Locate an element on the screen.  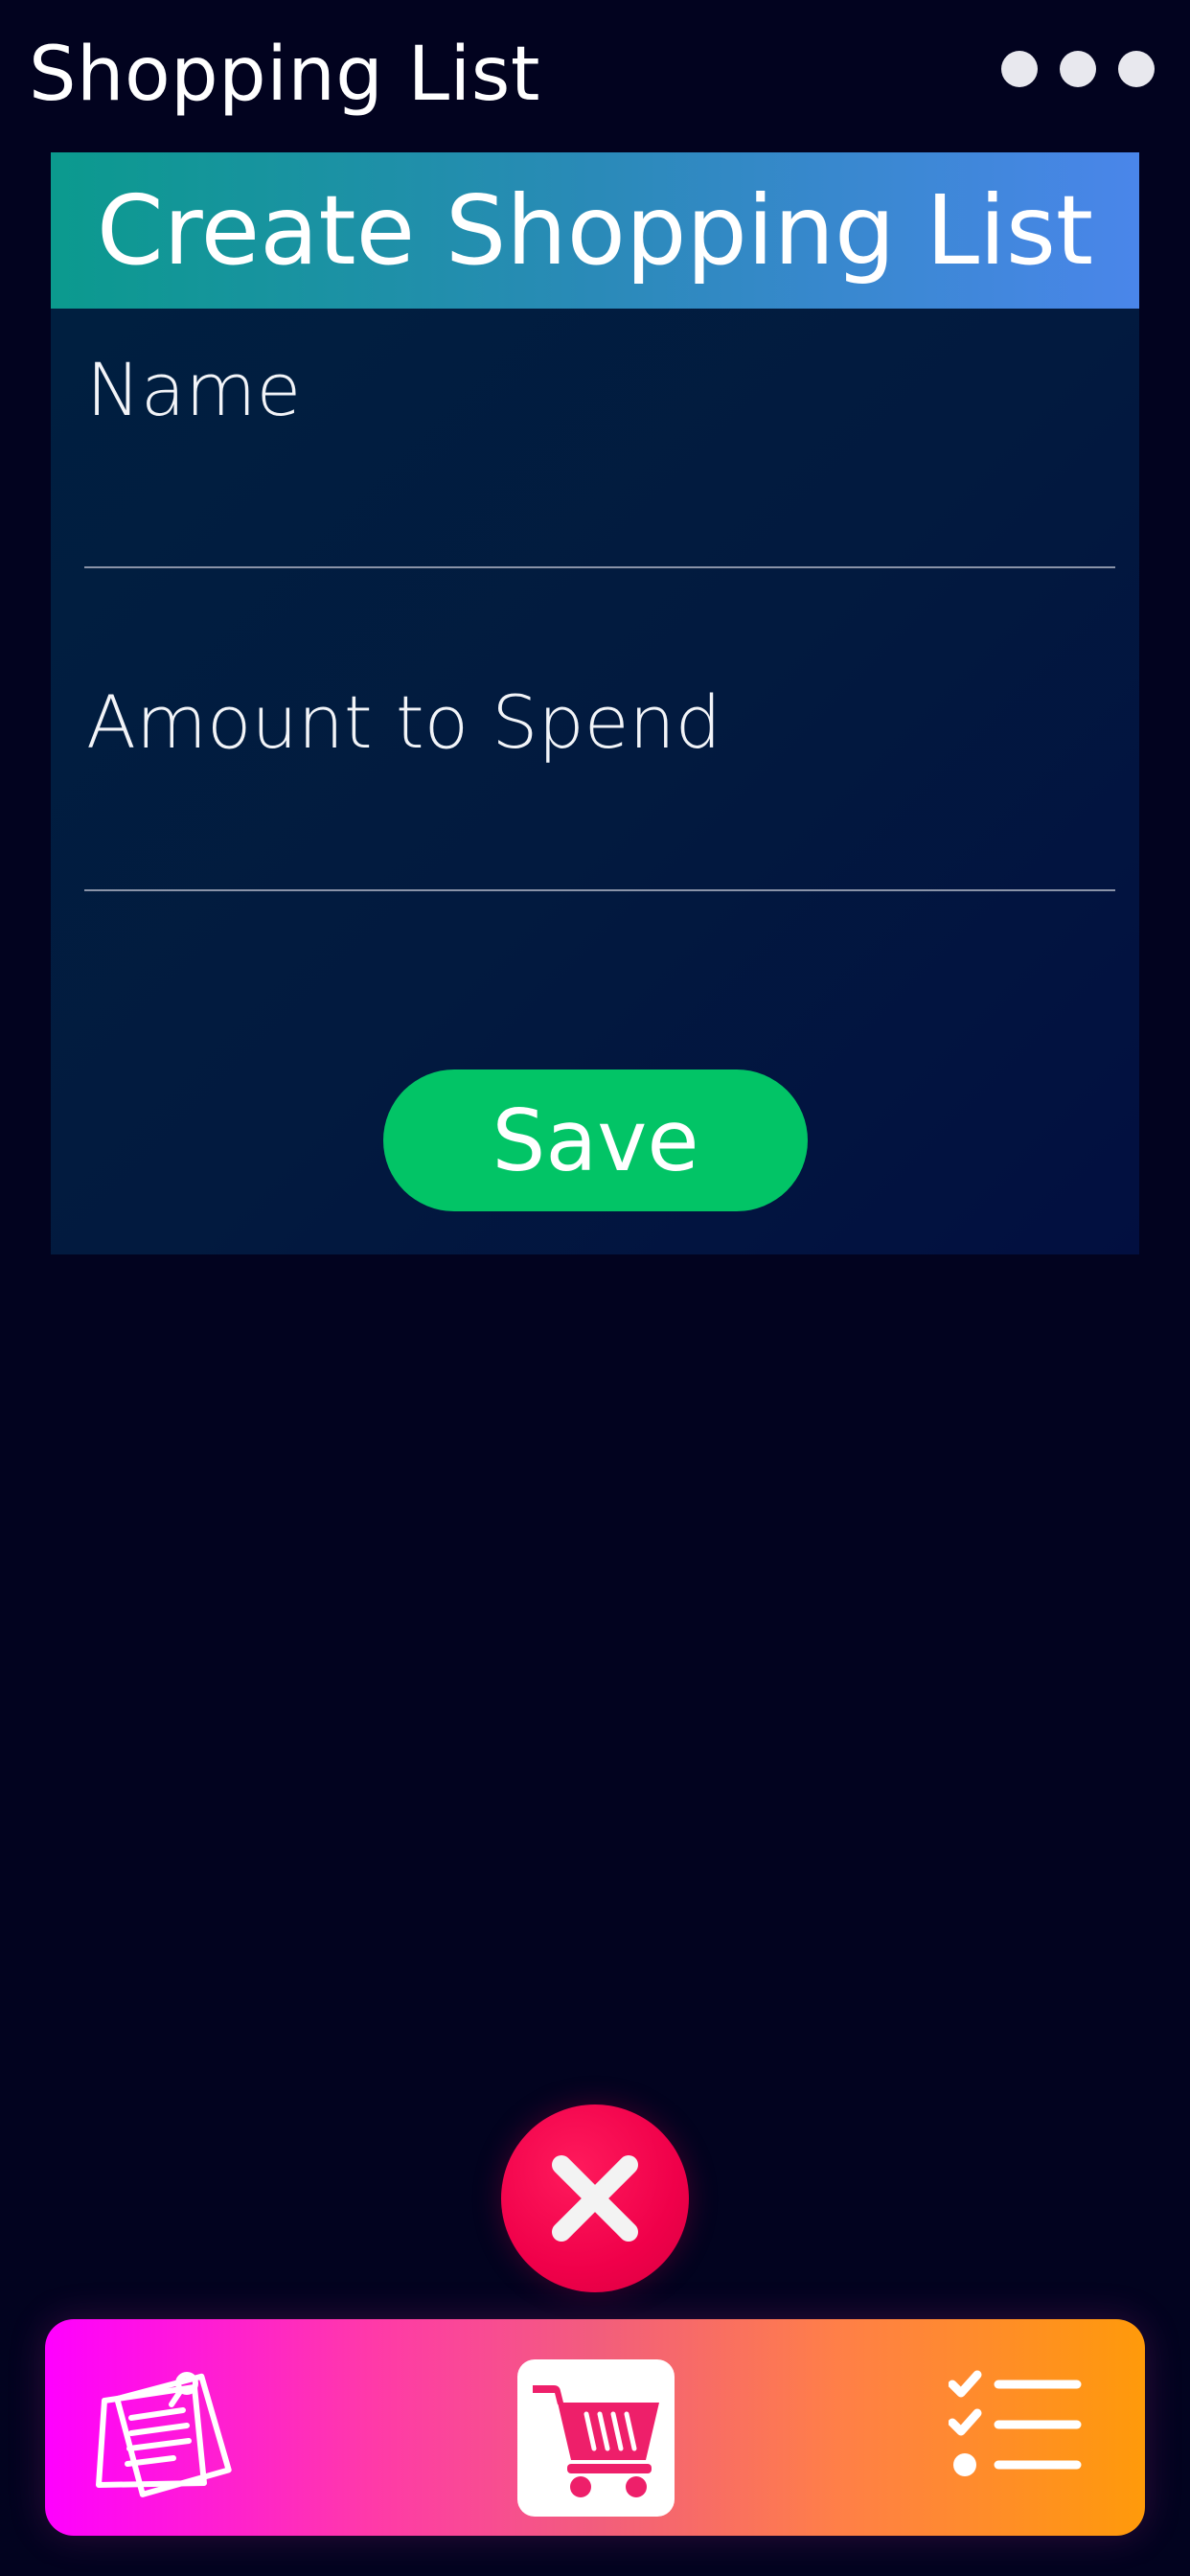
nav-item-notes is located at coordinates (175, 2434).